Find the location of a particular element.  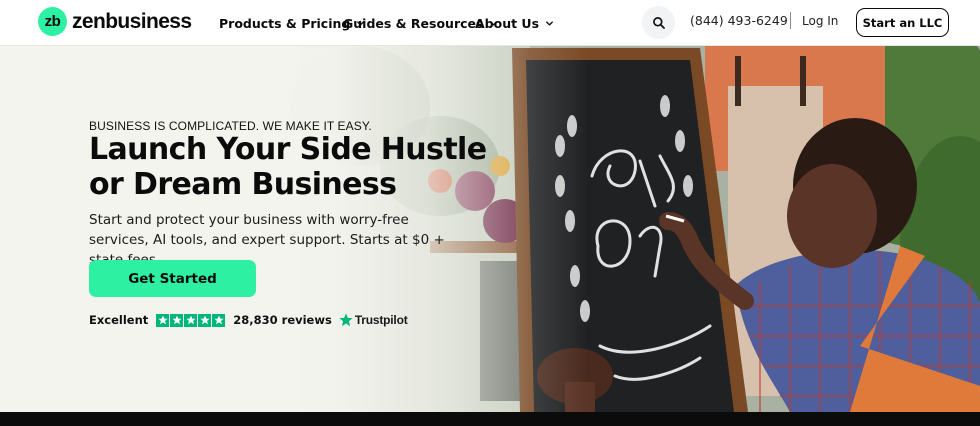

nav-guides-resources-label: Guides & Resources is located at coordinates (413, 23).